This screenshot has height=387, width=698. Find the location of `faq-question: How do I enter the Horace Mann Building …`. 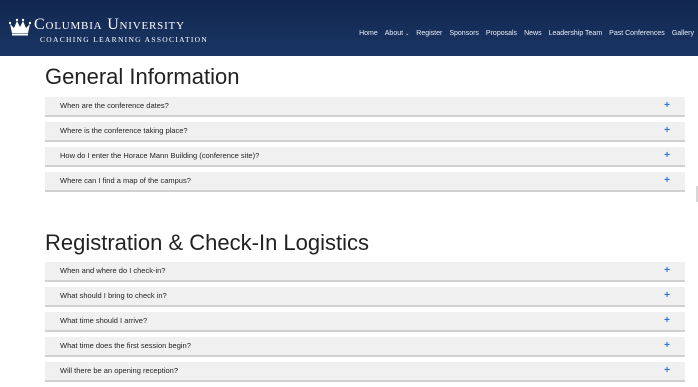

faq-question: How do I enter the Horace Mann Building … is located at coordinates (160, 155).